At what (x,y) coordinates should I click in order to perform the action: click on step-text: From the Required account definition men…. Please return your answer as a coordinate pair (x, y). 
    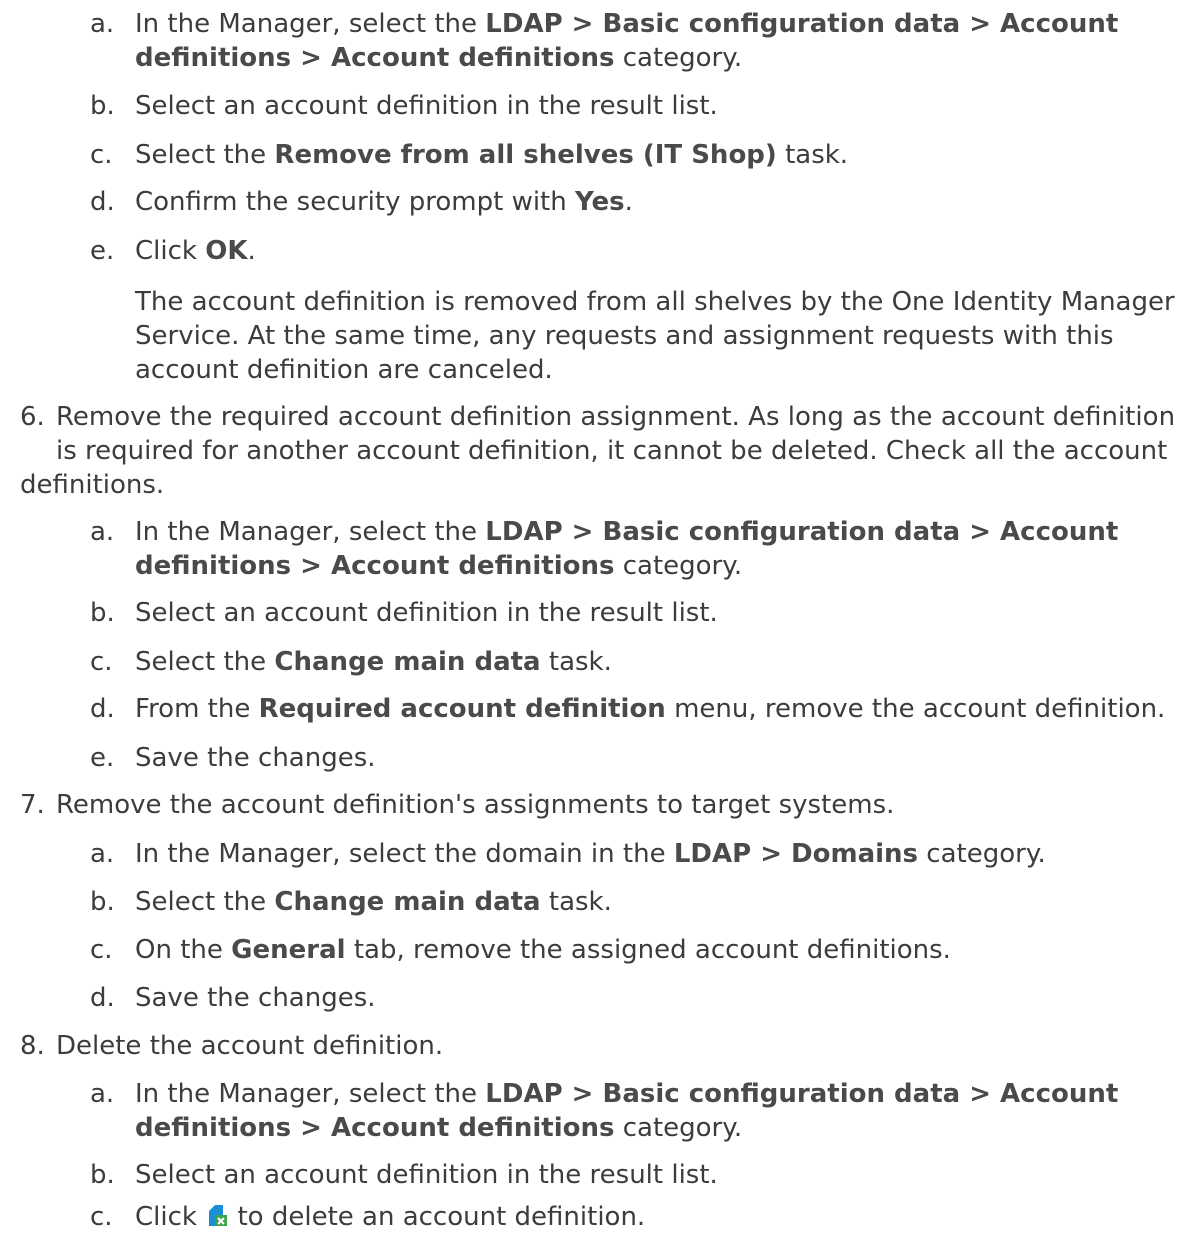
    Looking at the image, I should click on (650, 709).